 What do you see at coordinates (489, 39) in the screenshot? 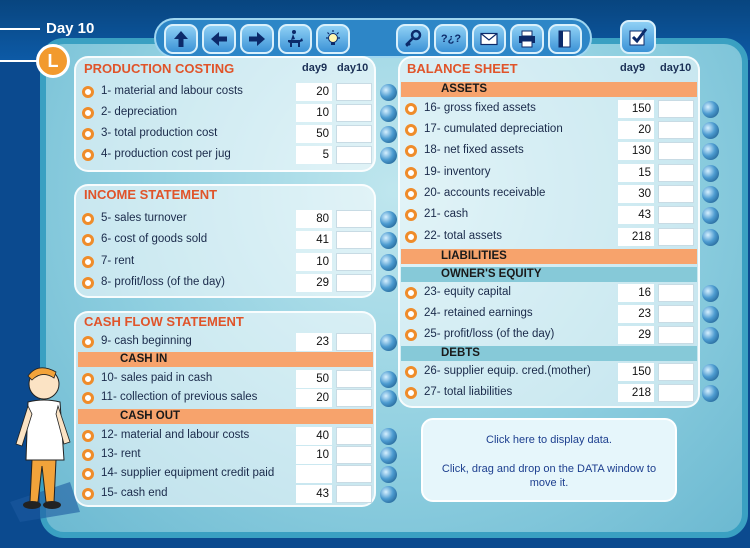
I see `mail-button` at bounding box center [489, 39].